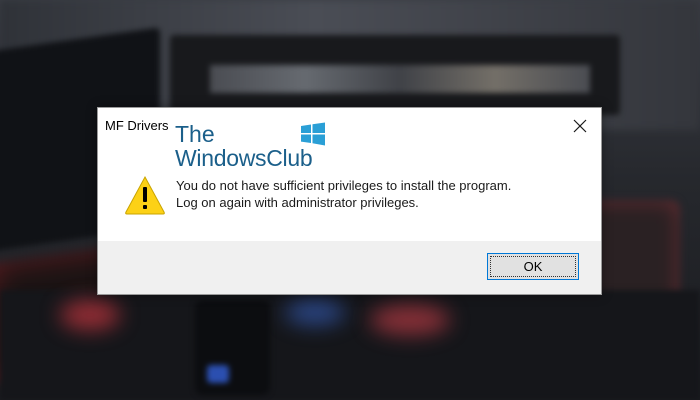 This screenshot has height=400, width=700. Describe the element at coordinates (137, 125) in the screenshot. I see `dialog-title: MF Drivers` at that location.